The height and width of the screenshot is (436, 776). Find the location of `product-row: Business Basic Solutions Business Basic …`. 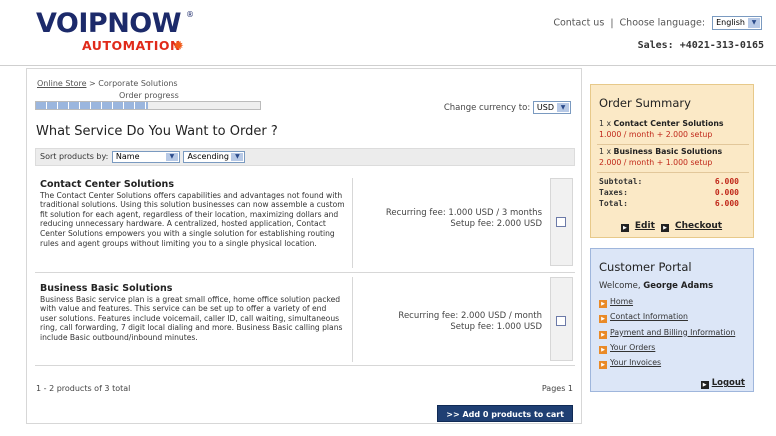

product-row: Business Basic Solutions Business Basic … is located at coordinates (305, 319).